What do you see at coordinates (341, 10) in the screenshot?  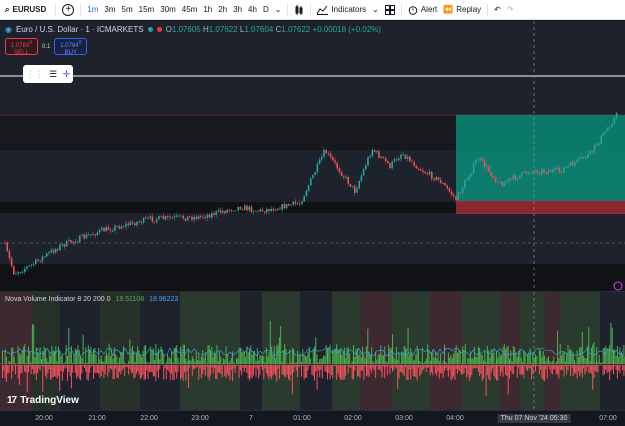 I see `indicators-button: Indicators` at bounding box center [341, 10].